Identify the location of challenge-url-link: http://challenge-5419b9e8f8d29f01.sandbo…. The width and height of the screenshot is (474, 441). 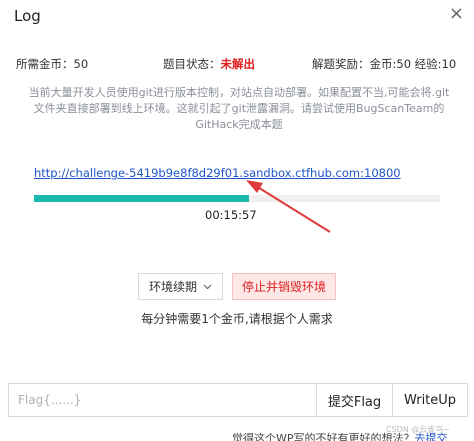
(217, 173).